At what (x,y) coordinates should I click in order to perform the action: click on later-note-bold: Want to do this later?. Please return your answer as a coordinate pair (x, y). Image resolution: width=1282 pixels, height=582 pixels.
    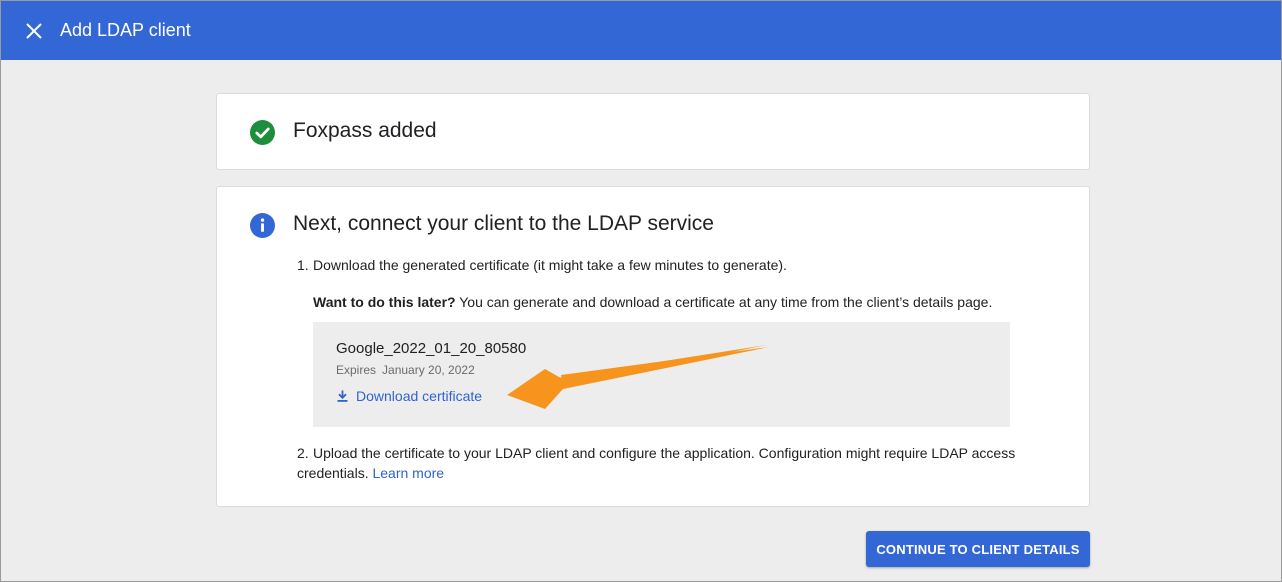
    Looking at the image, I should click on (384, 302).